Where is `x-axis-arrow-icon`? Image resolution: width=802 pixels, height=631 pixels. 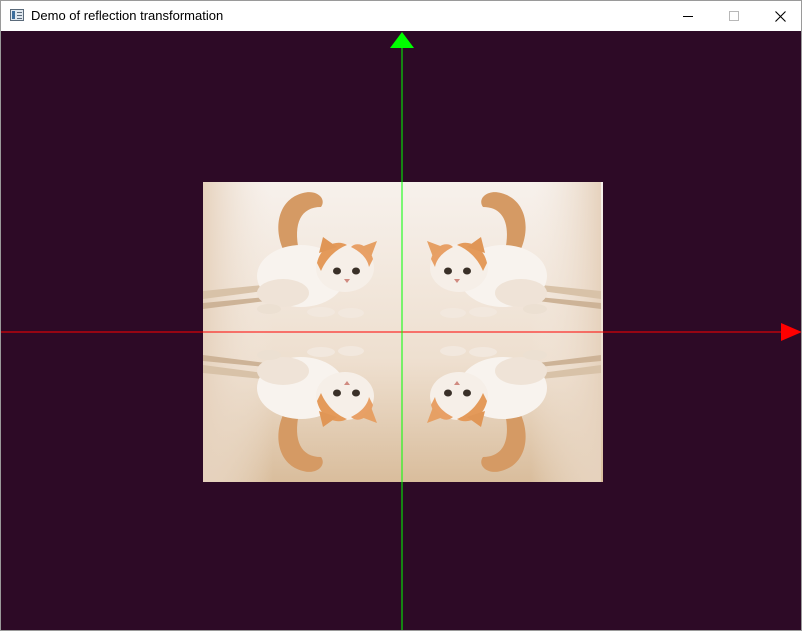
x-axis-arrow-icon is located at coordinates (791, 332).